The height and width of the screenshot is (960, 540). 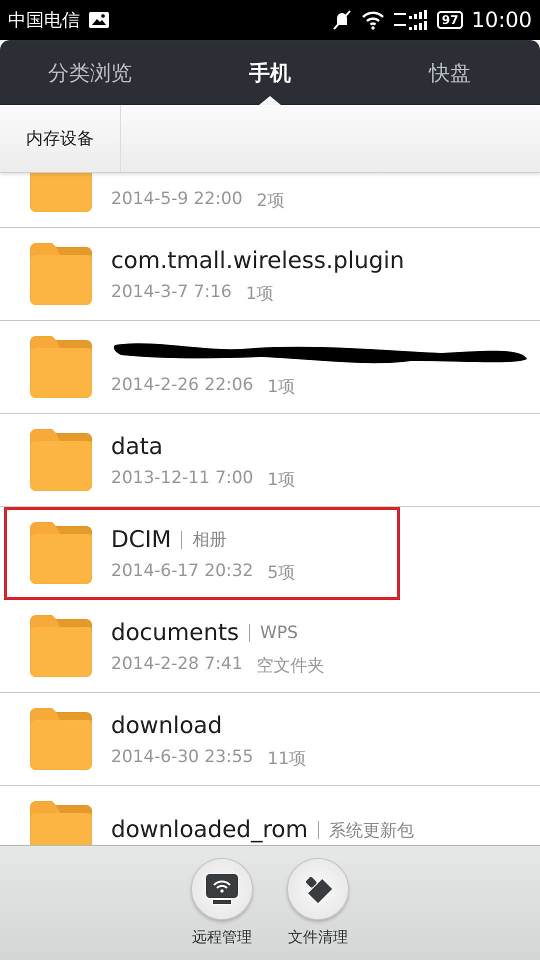 What do you see at coordinates (371, 830) in the screenshot?
I see `folder-tag: 系统更新包` at bounding box center [371, 830].